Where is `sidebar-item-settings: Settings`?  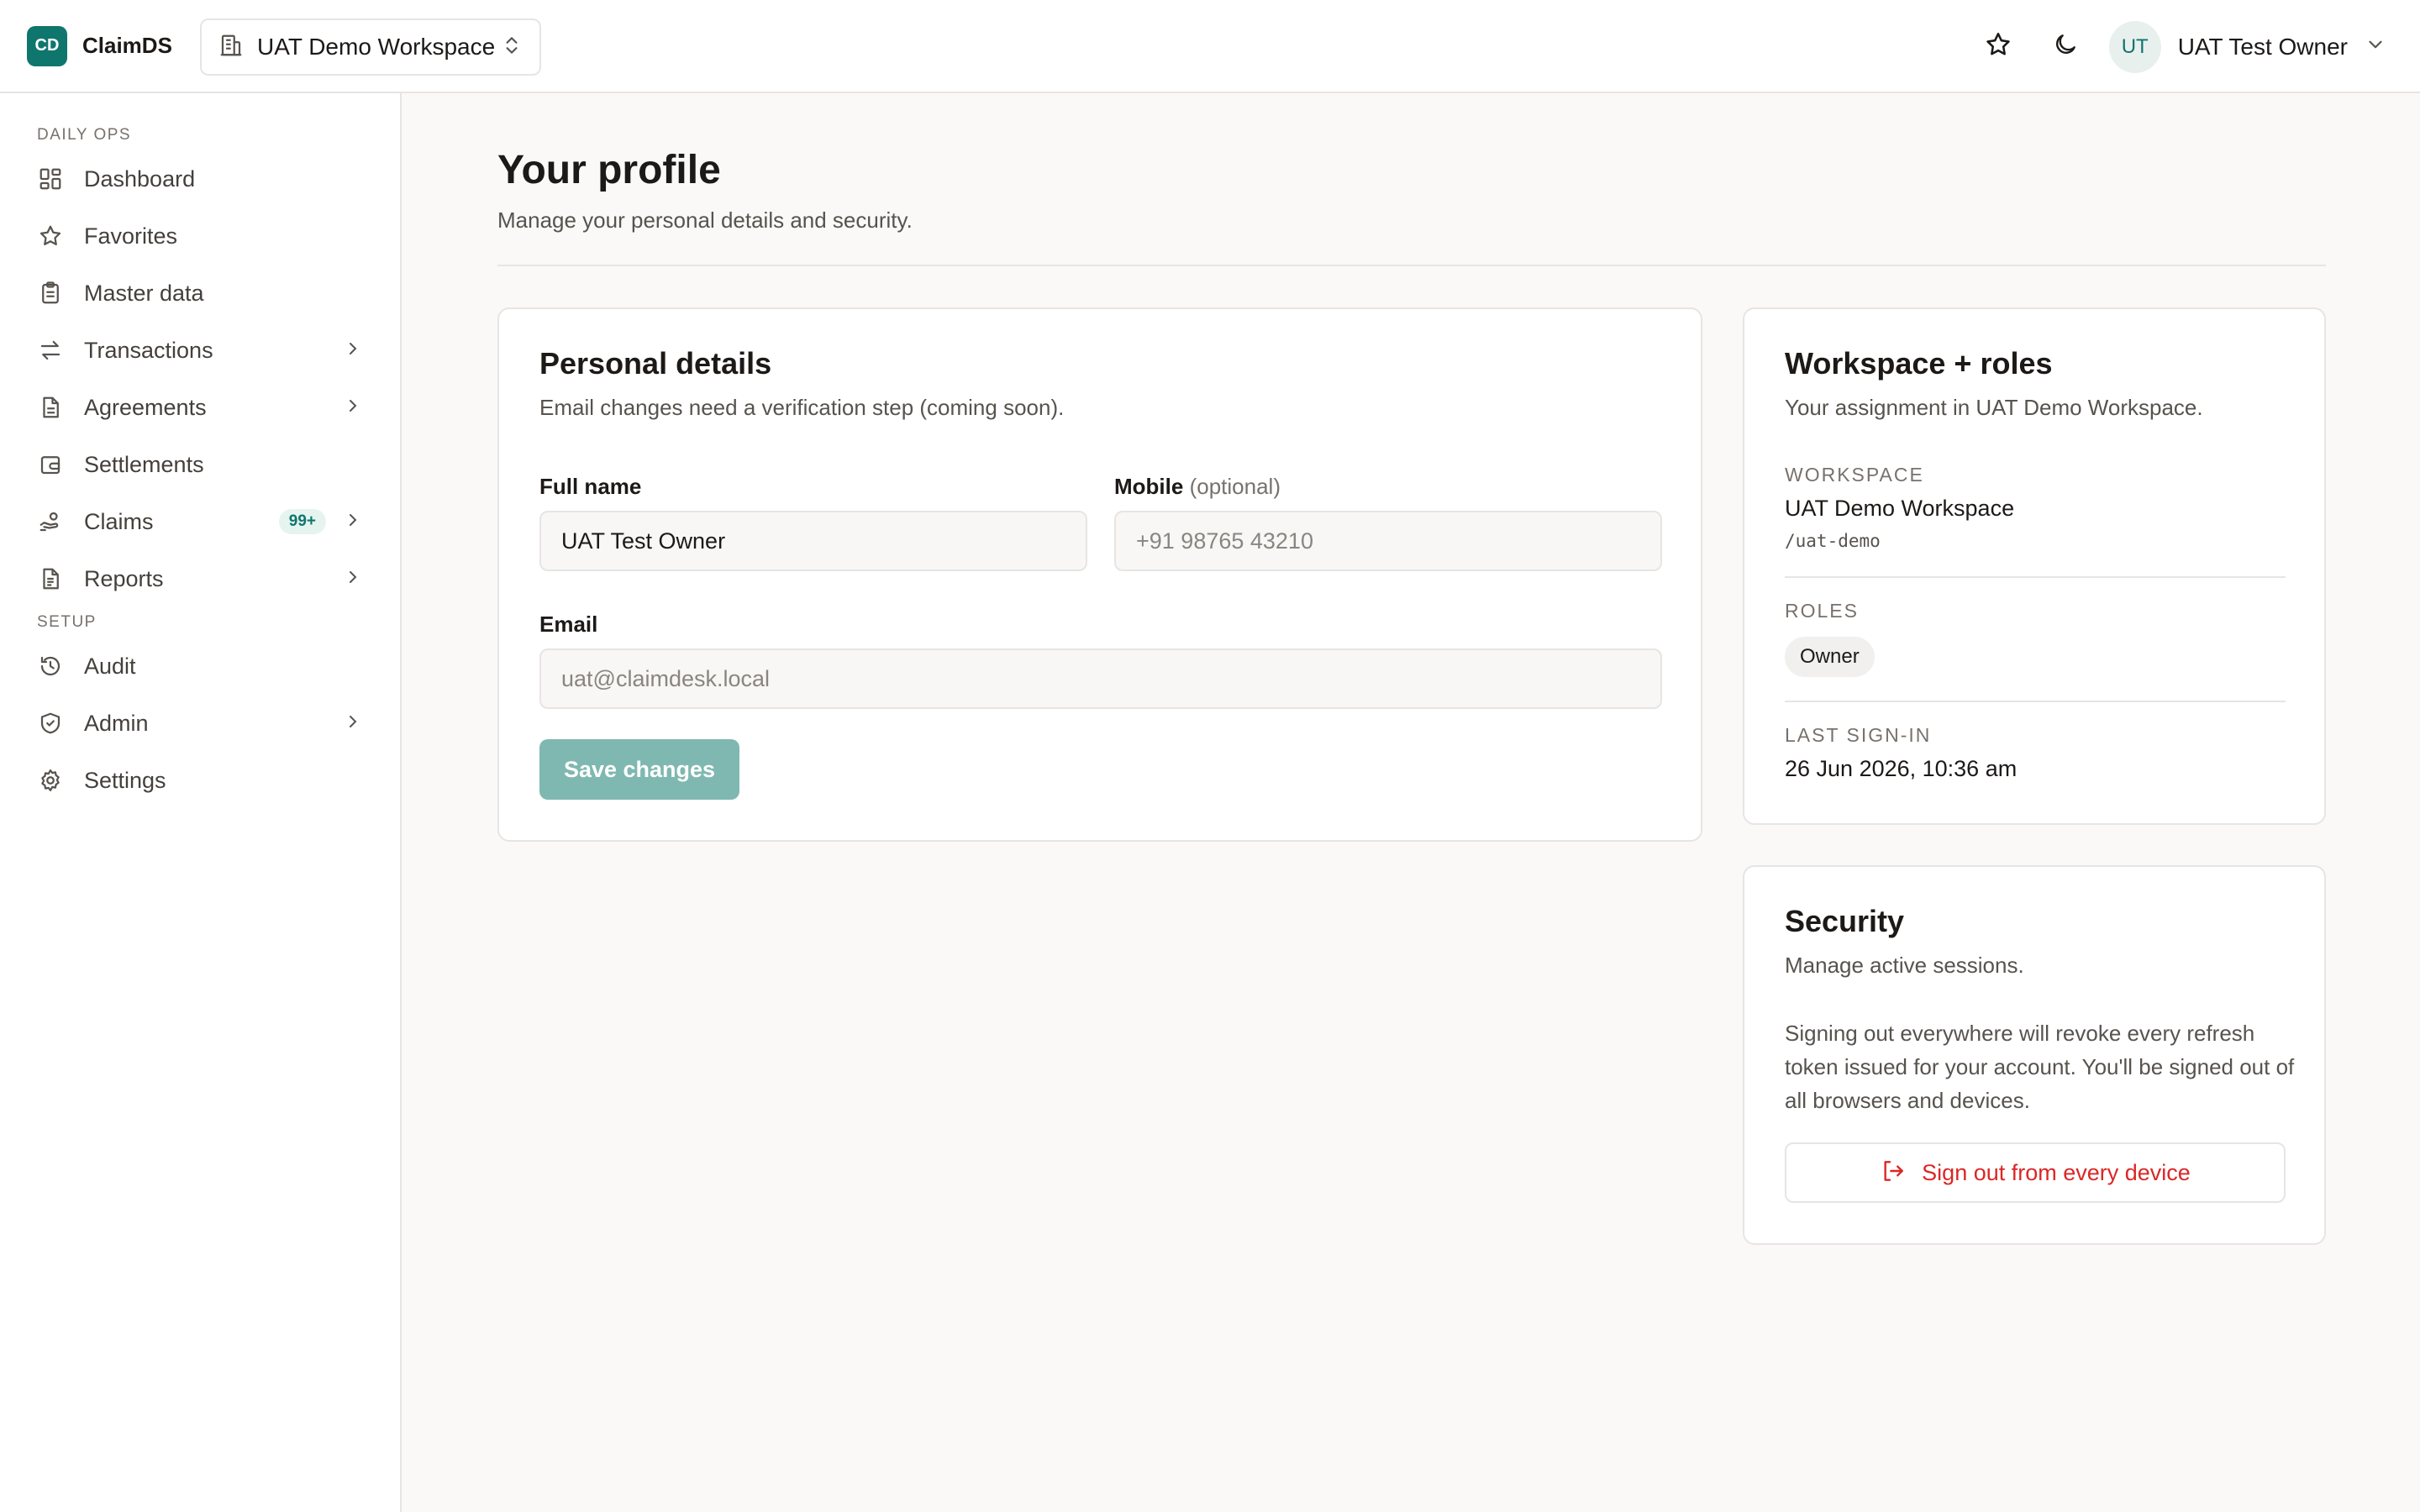 sidebar-item-settings: Settings is located at coordinates (200, 780).